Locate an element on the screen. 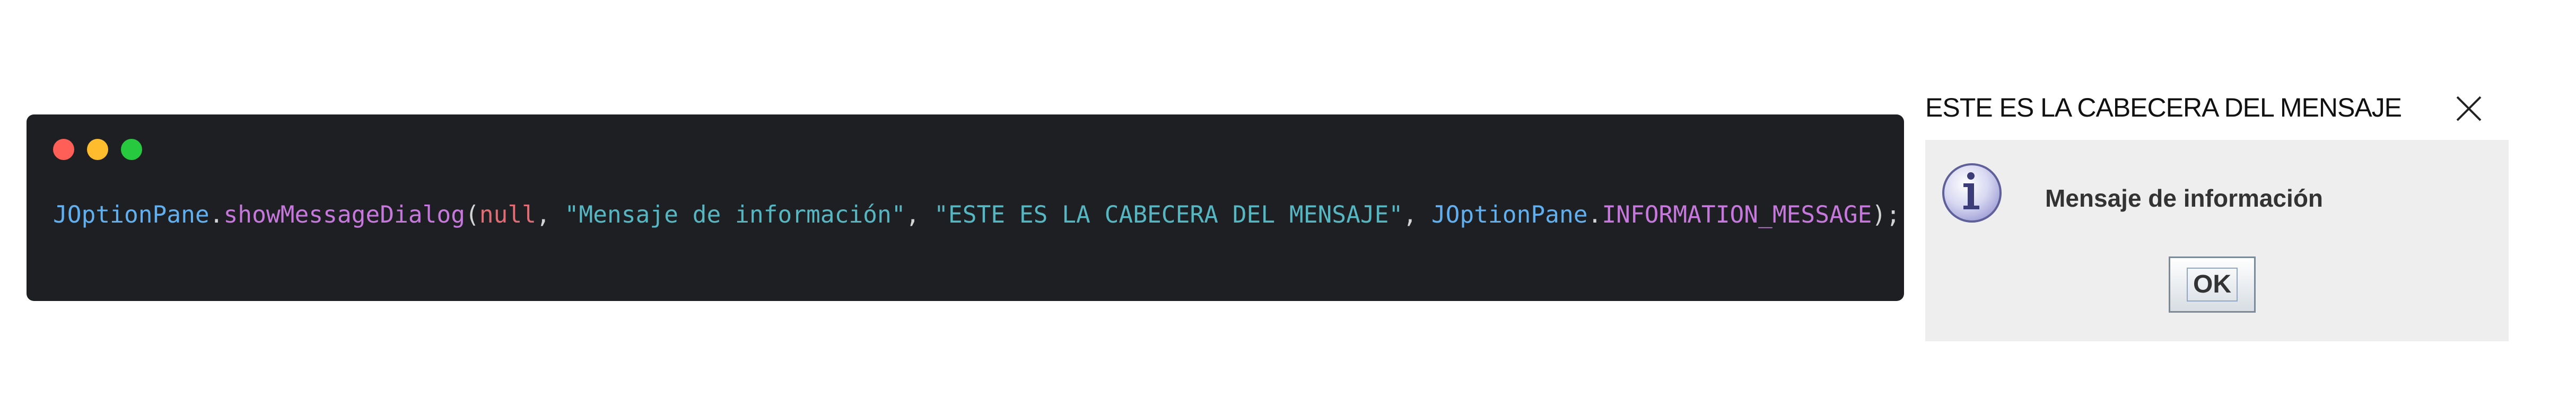 The height and width of the screenshot is (416, 2576). code-title-string: "ESTE ES LA CABECERA DEL MENSAJE" is located at coordinates (1168, 214).